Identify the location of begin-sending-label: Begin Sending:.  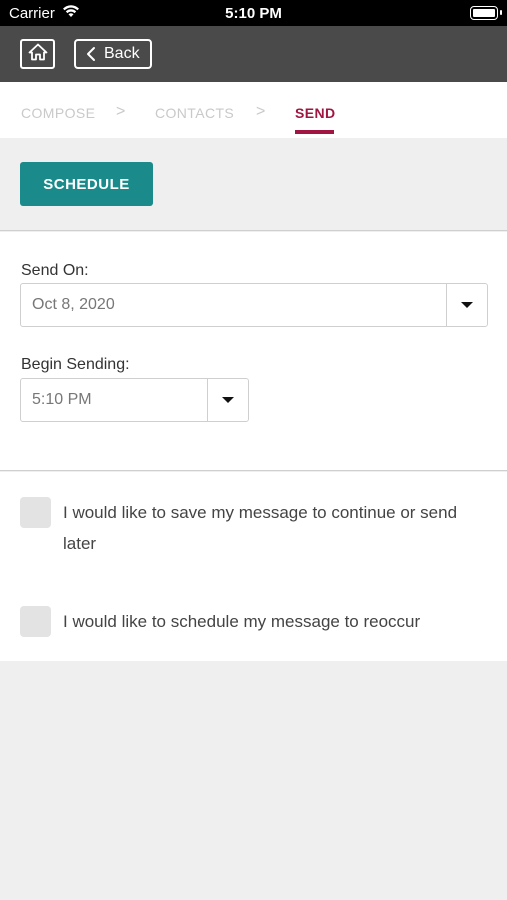
(75, 364).